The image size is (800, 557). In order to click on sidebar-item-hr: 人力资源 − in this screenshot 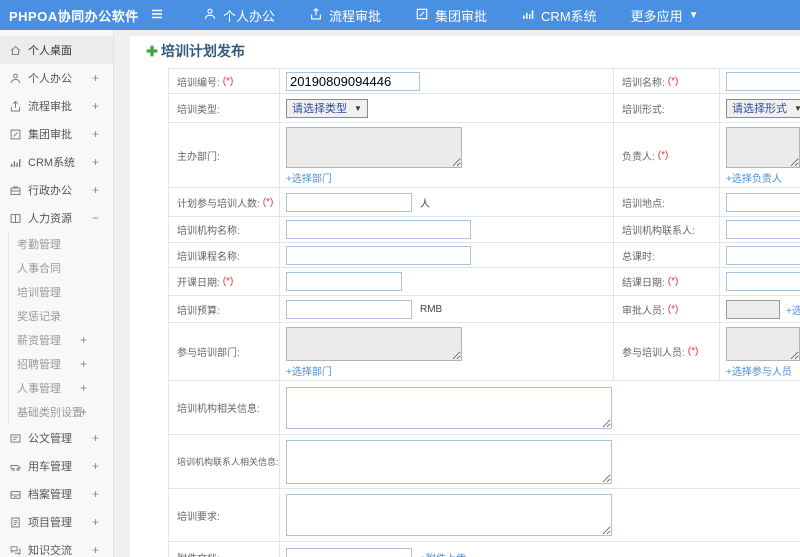, I will do `click(56, 218)`.